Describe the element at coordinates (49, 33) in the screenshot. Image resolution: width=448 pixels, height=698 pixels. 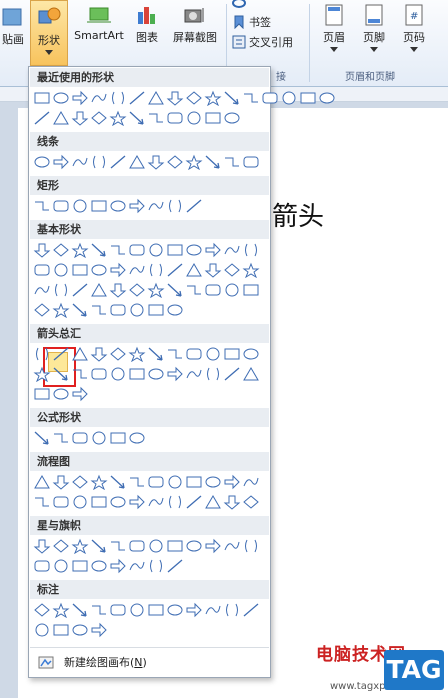
I see `shapes-button: 形状` at that location.